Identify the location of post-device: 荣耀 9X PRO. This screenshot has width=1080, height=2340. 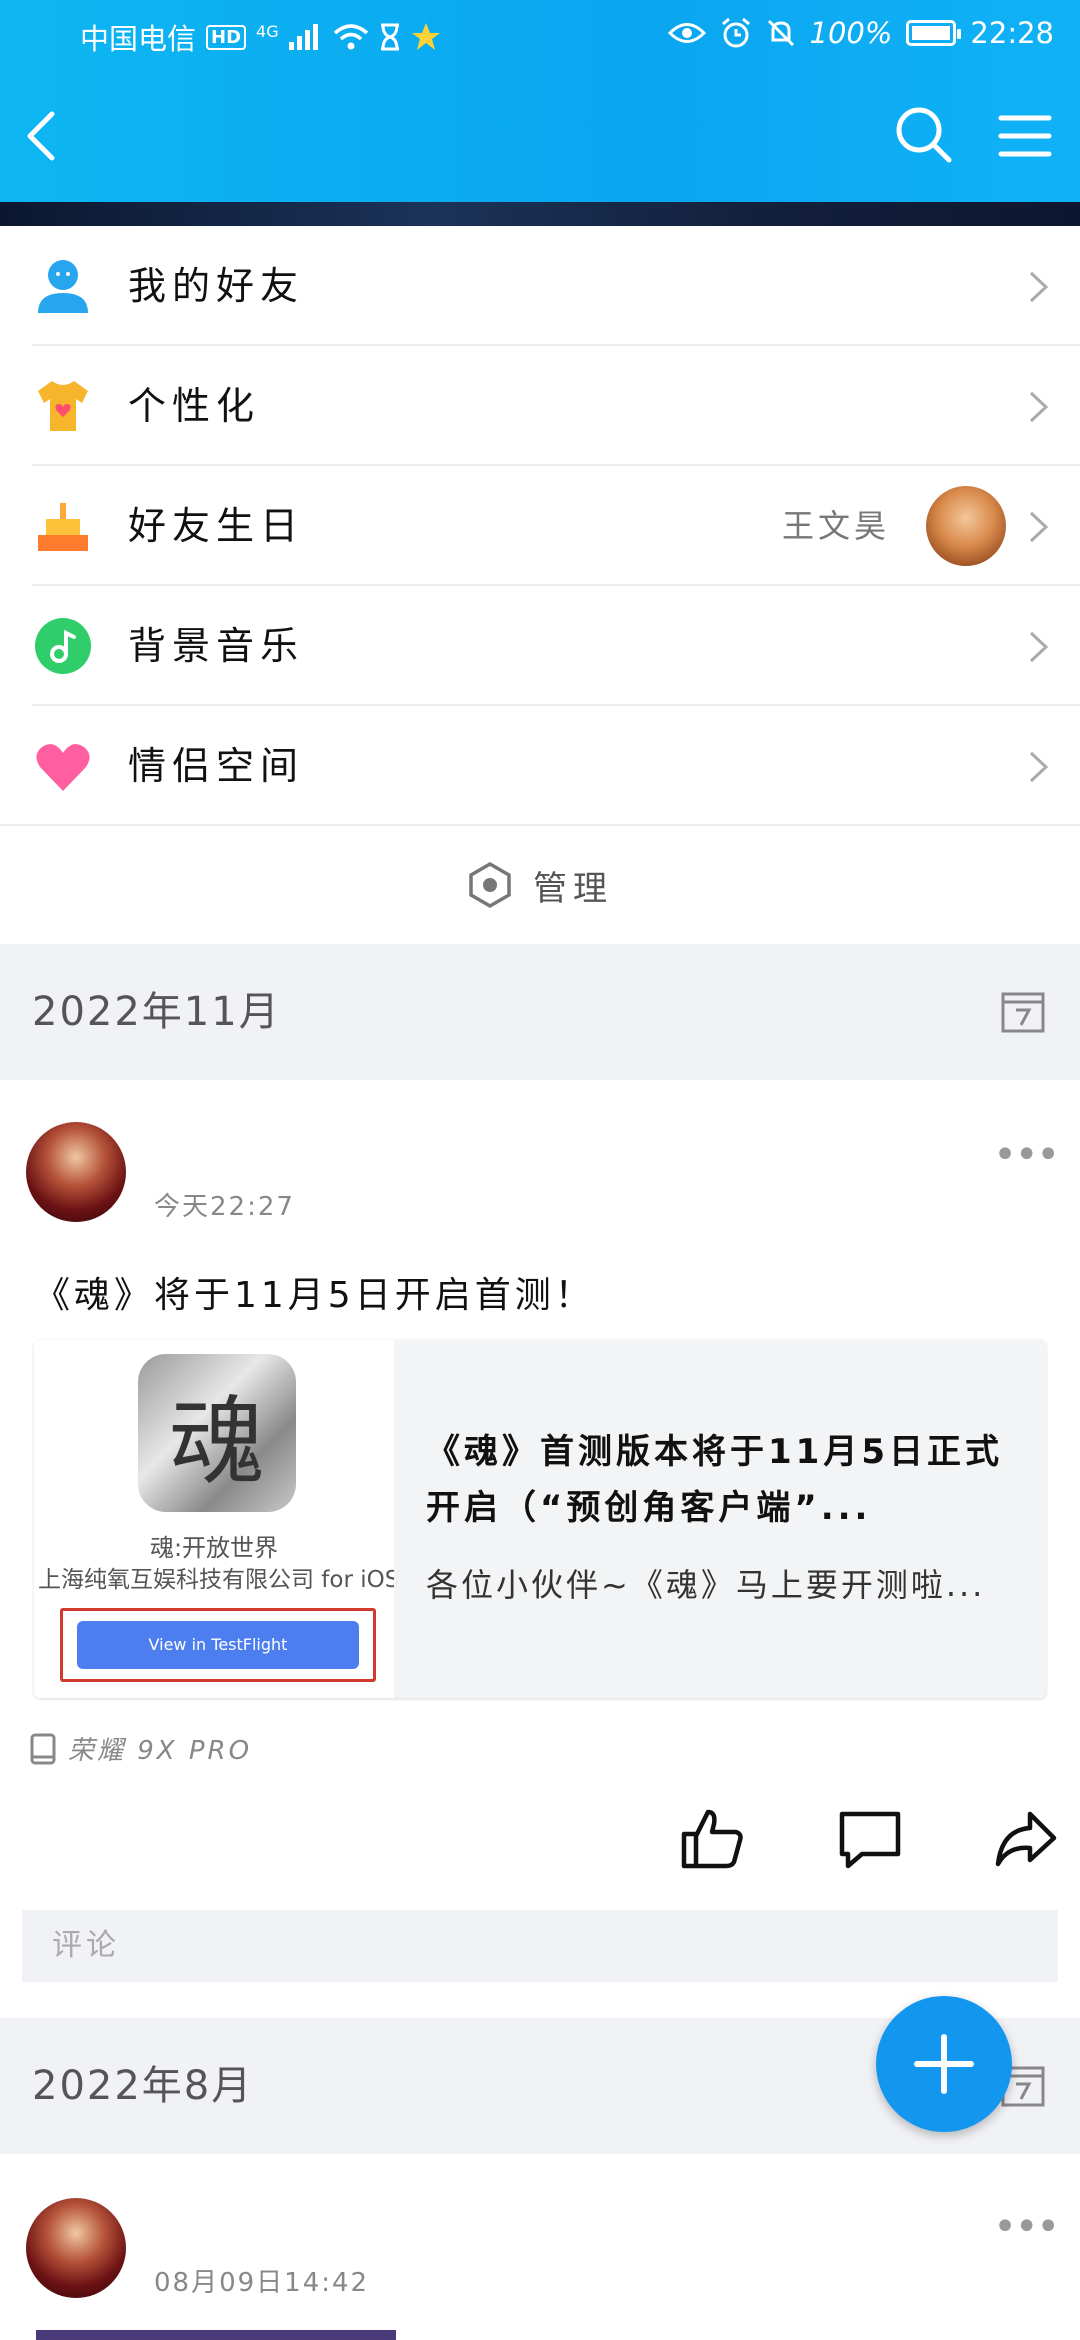
(141, 1748).